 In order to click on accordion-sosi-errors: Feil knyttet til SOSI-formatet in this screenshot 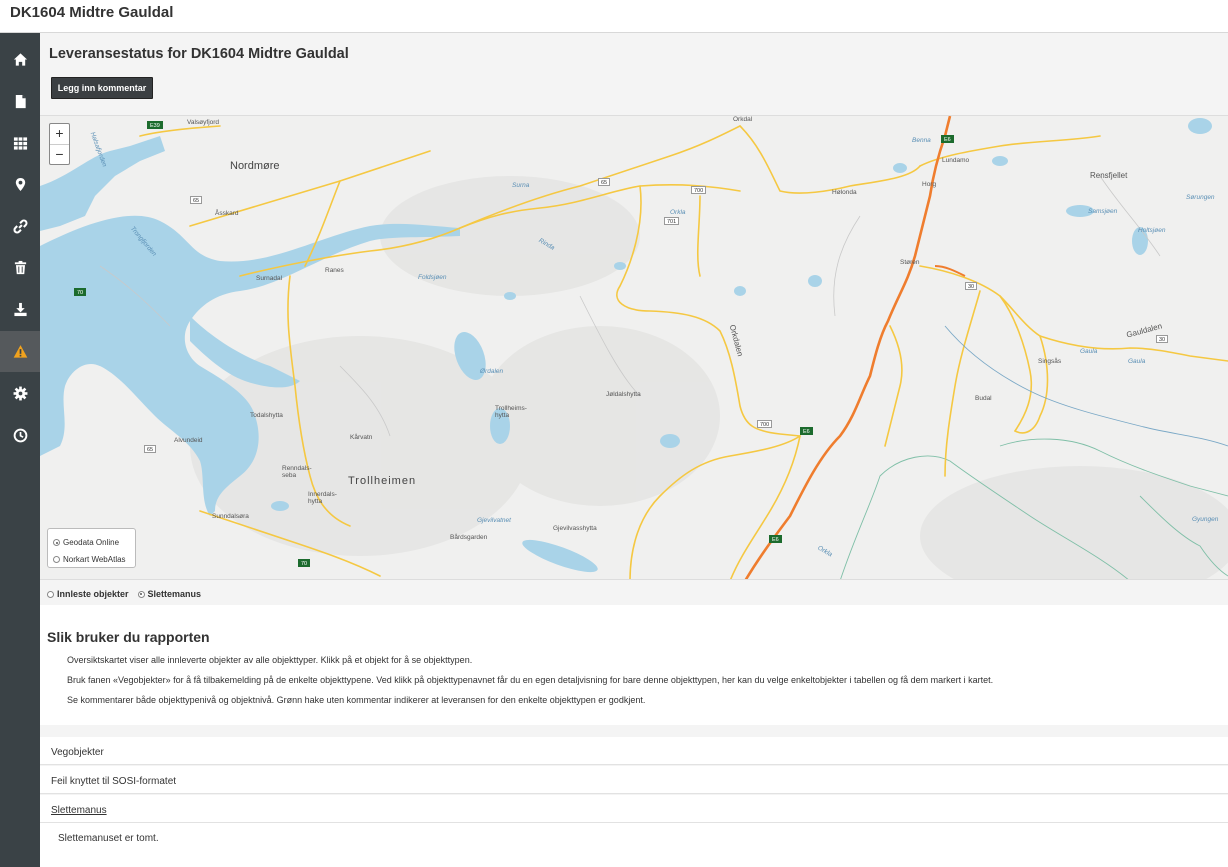, I will do `click(634, 780)`.